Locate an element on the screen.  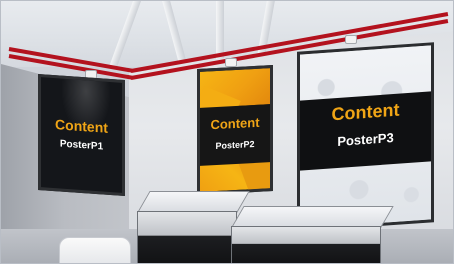
poster-p1: Content PosterP1 is located at coordinates (81, 135).